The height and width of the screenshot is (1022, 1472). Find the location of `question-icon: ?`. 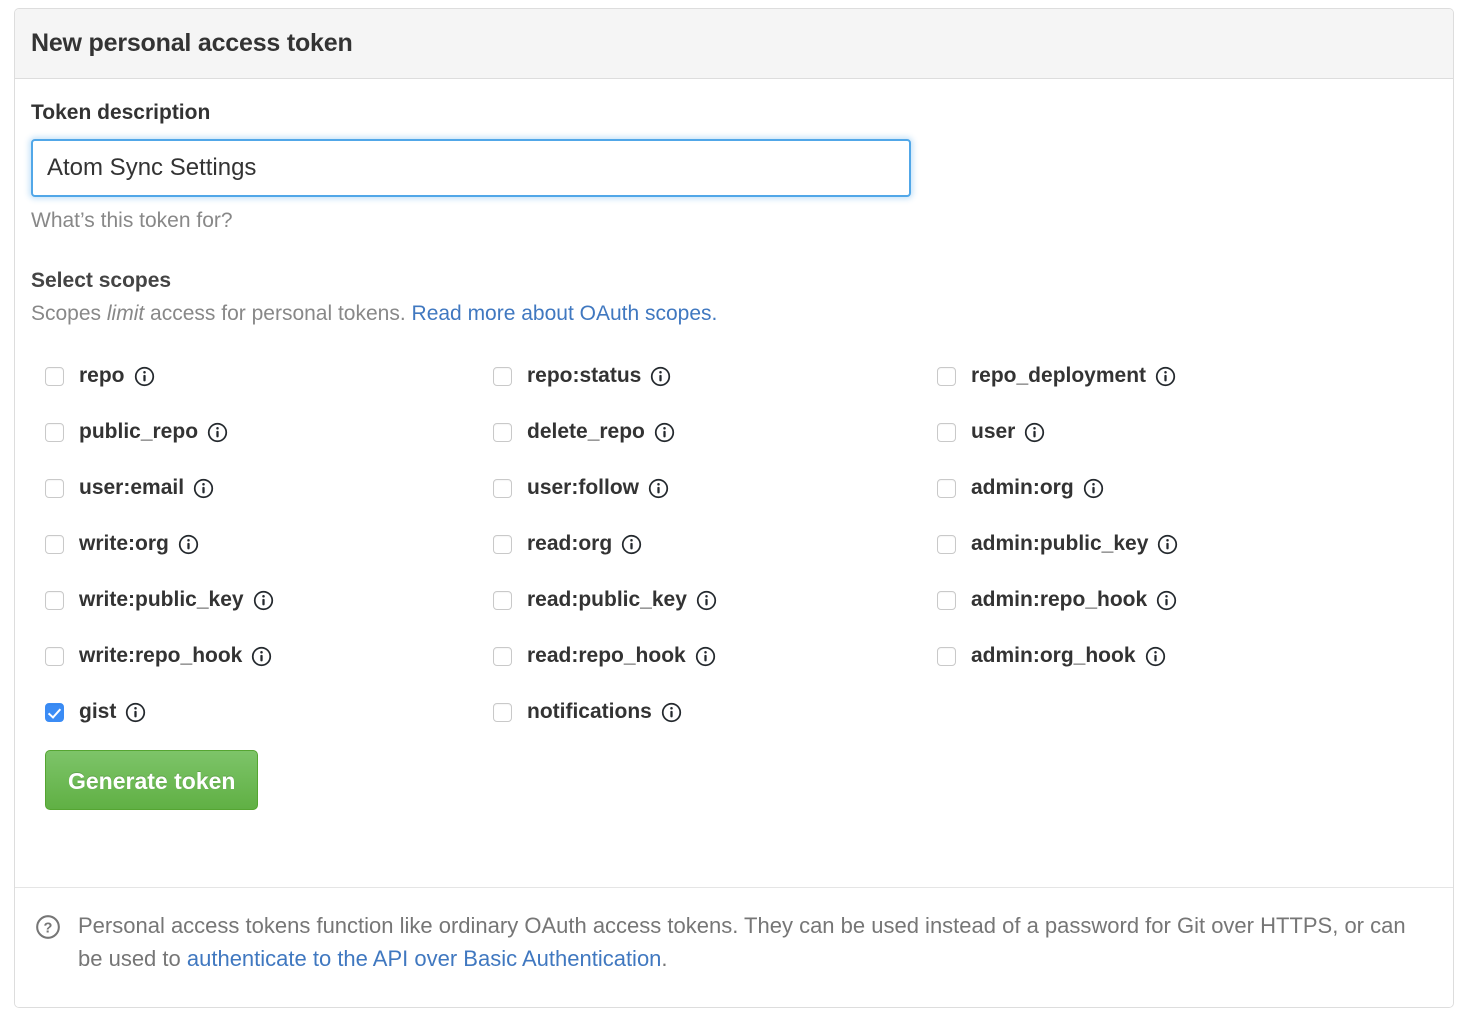

question-icon: ? is located at coordinates (48, 927).